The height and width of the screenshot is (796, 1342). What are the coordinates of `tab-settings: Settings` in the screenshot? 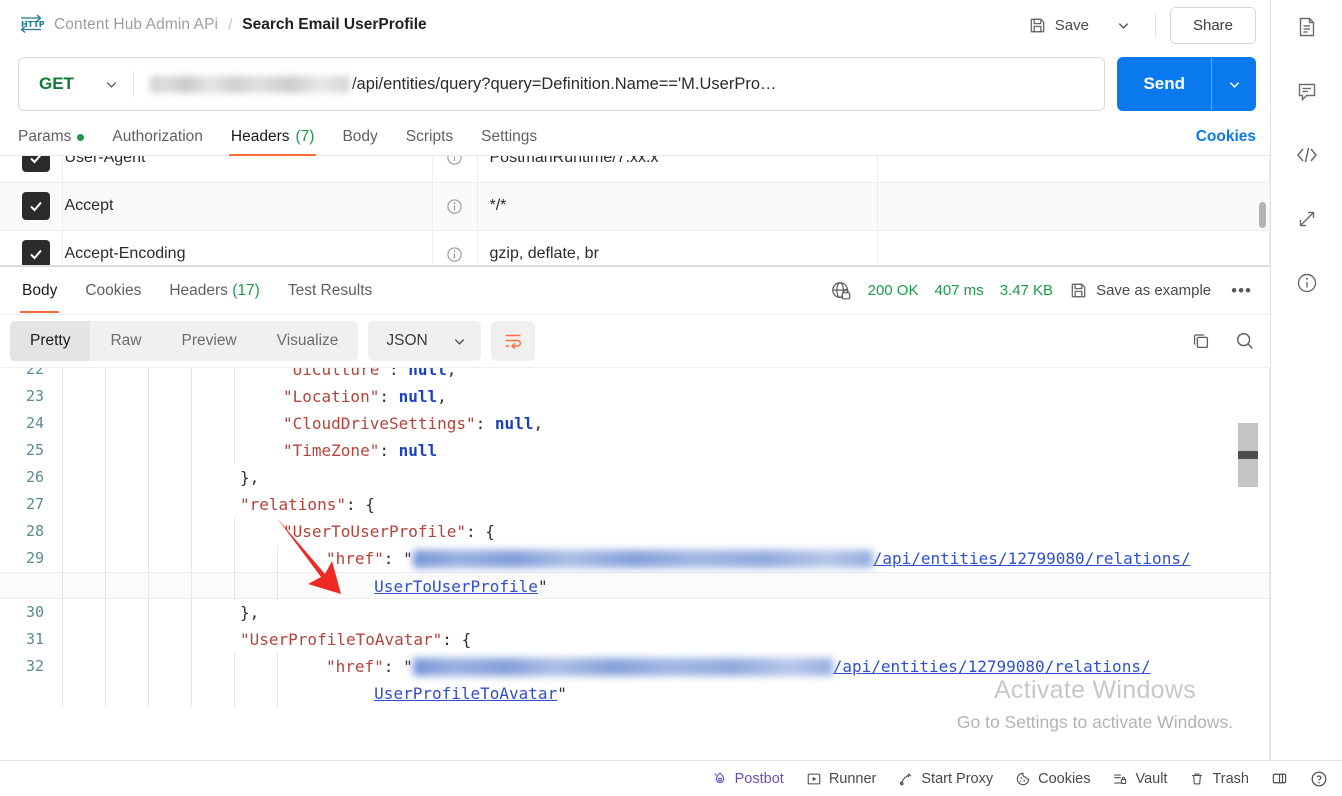 It's located at (509, 141).